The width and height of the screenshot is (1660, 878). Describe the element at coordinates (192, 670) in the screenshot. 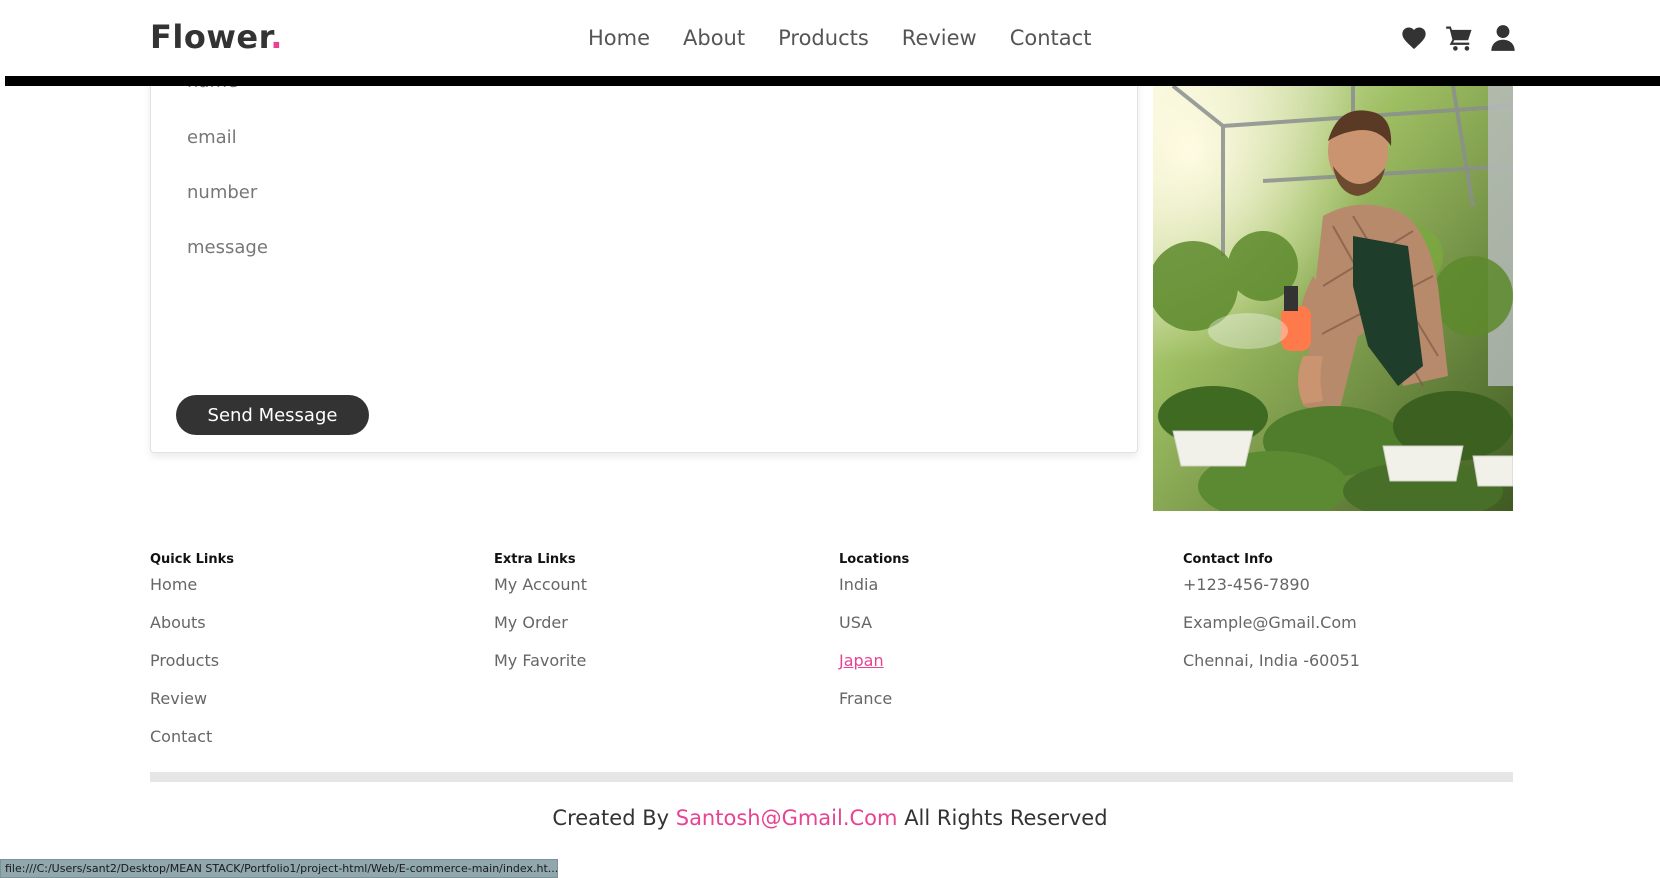

I see `footer-link-products: Products` at that location.